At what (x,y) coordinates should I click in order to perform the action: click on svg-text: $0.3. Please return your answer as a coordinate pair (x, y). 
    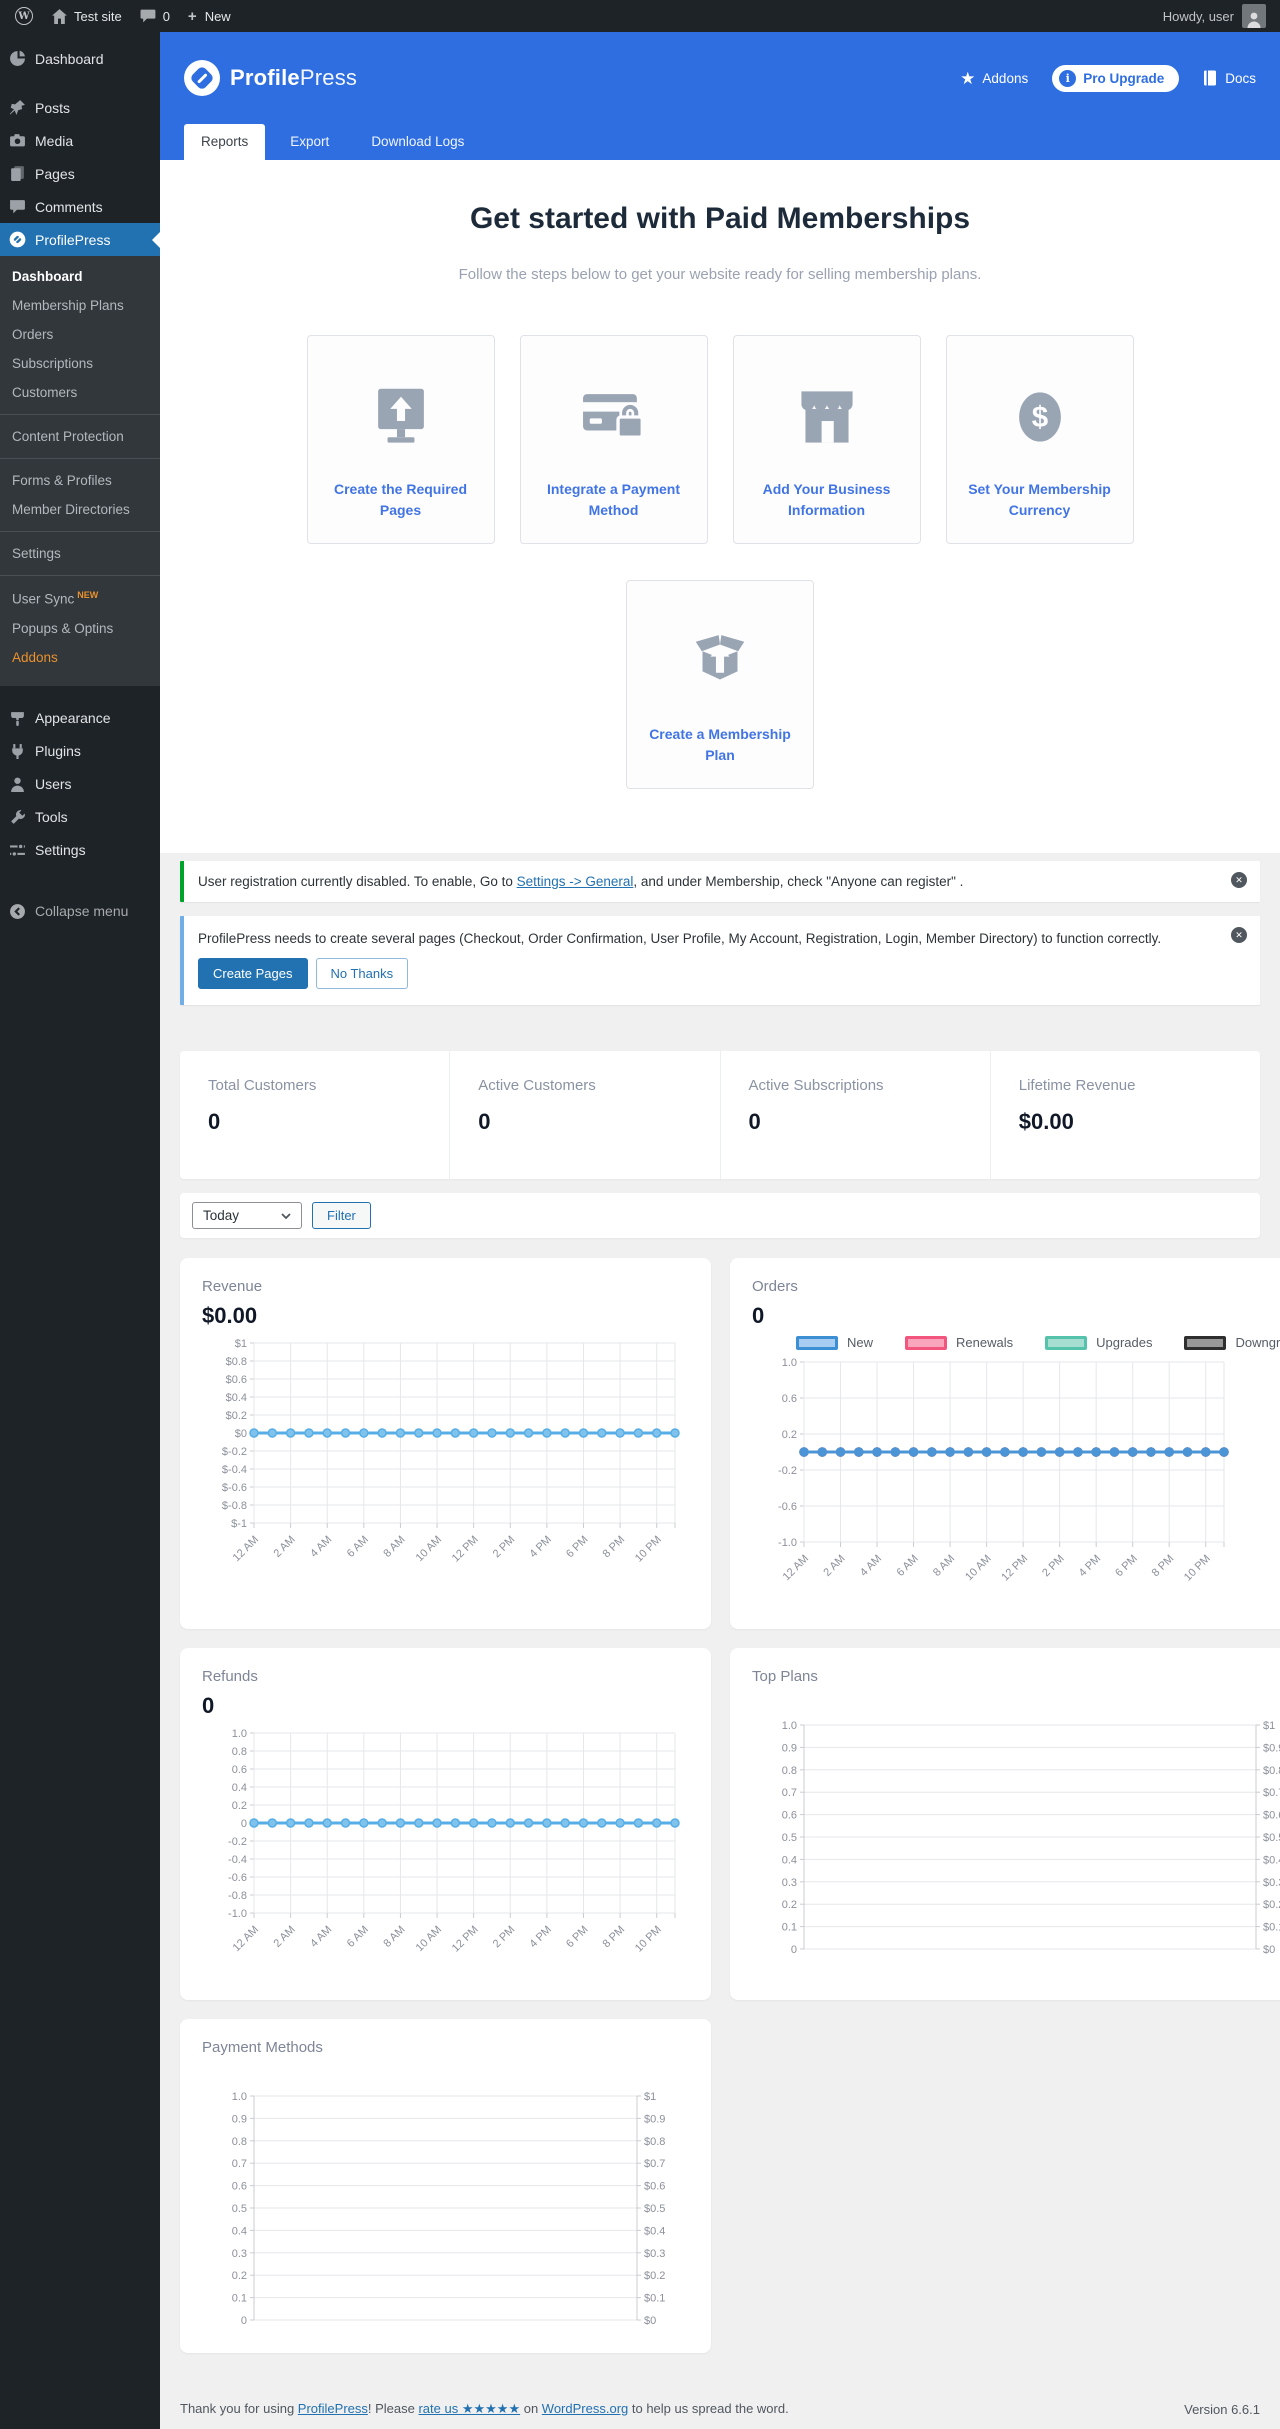
    Looking at the image, I should click on (654, 2254).